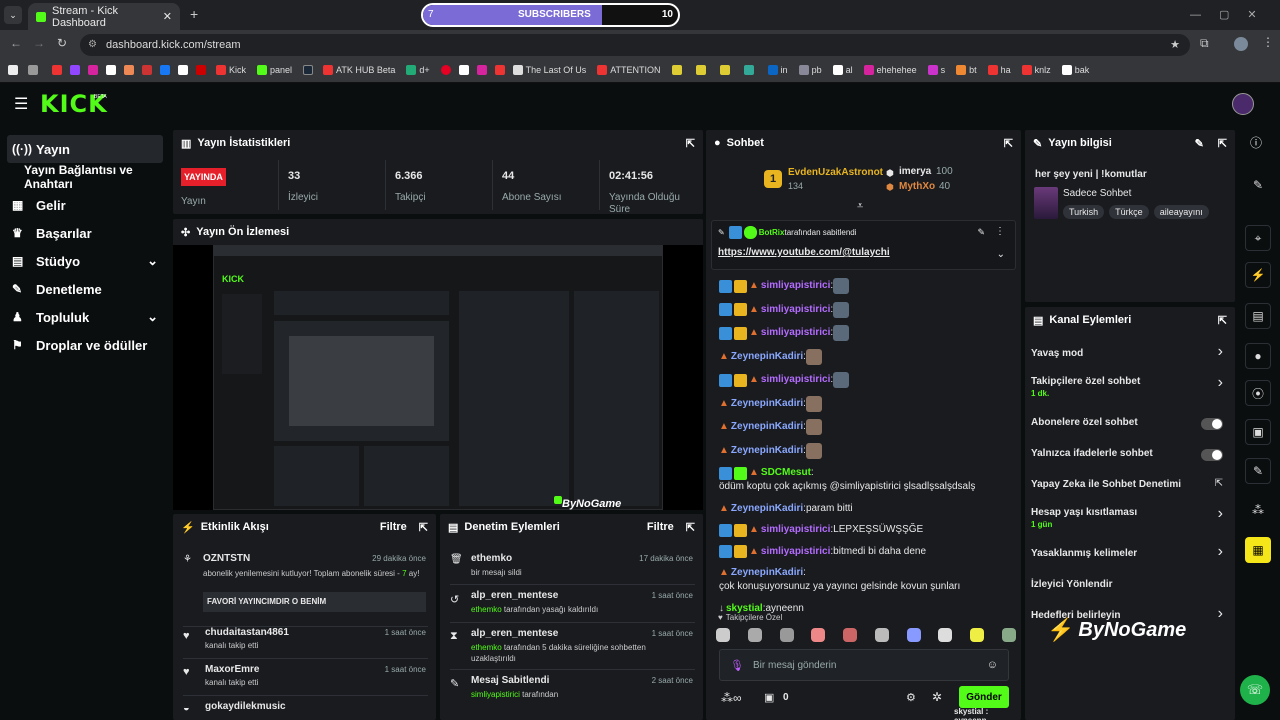  What do you see at coordinates (92, 45) in the screenshot?
I see `site-info-icon: ⚙` at bounding box center [92, 45].